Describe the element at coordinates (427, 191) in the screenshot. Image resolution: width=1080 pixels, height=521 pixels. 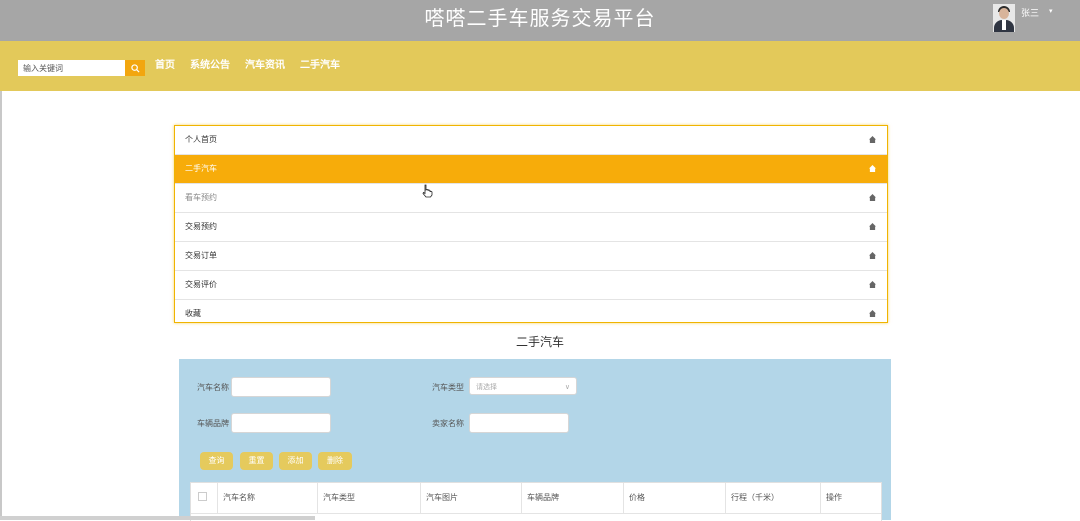
I see `hand-cursor-icon` at that location.